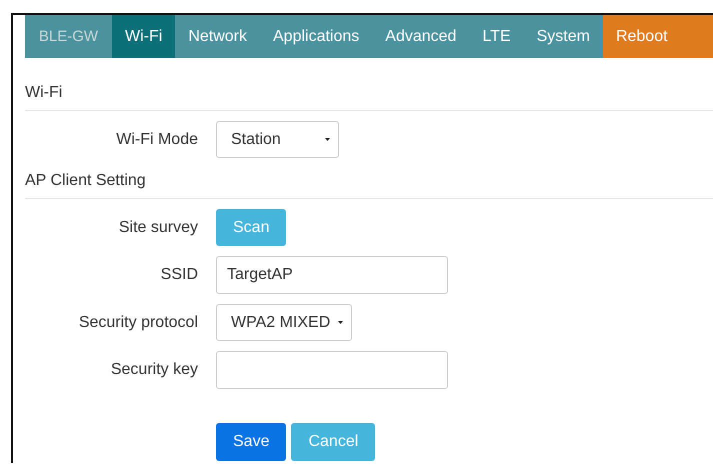  I want to click on field-label: Security key, so click(154, 370).